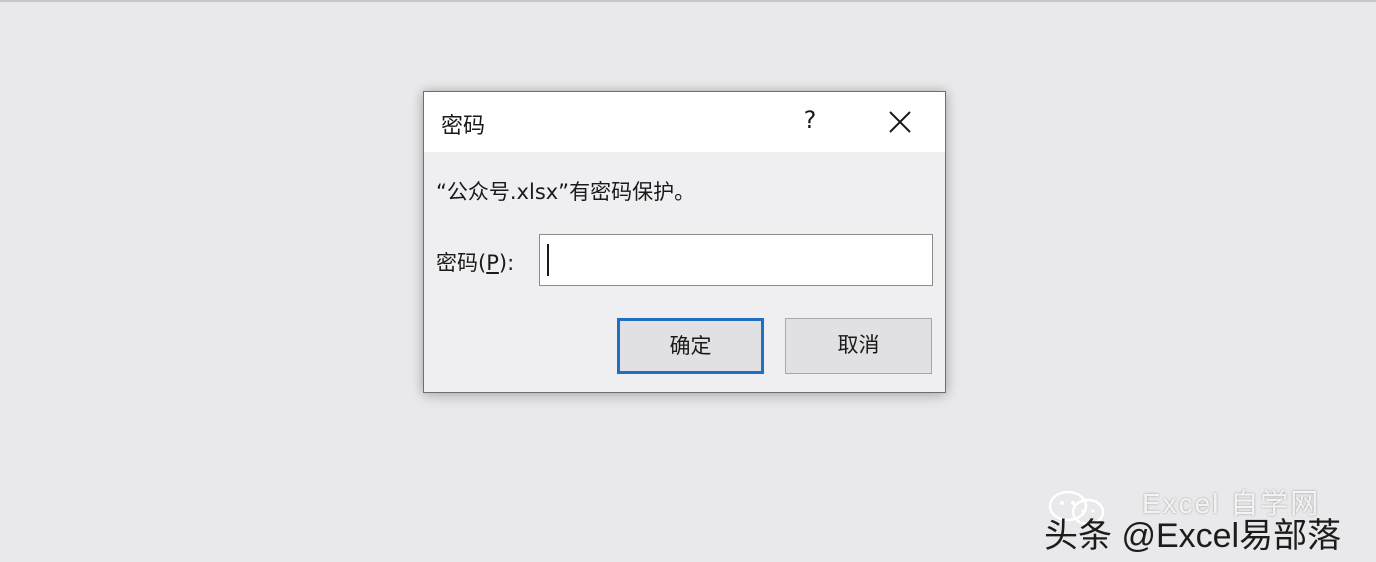  What do you see at coordinates (736, 260) in the screenshot?
I see `password-input` at bounding box center [736, 260].